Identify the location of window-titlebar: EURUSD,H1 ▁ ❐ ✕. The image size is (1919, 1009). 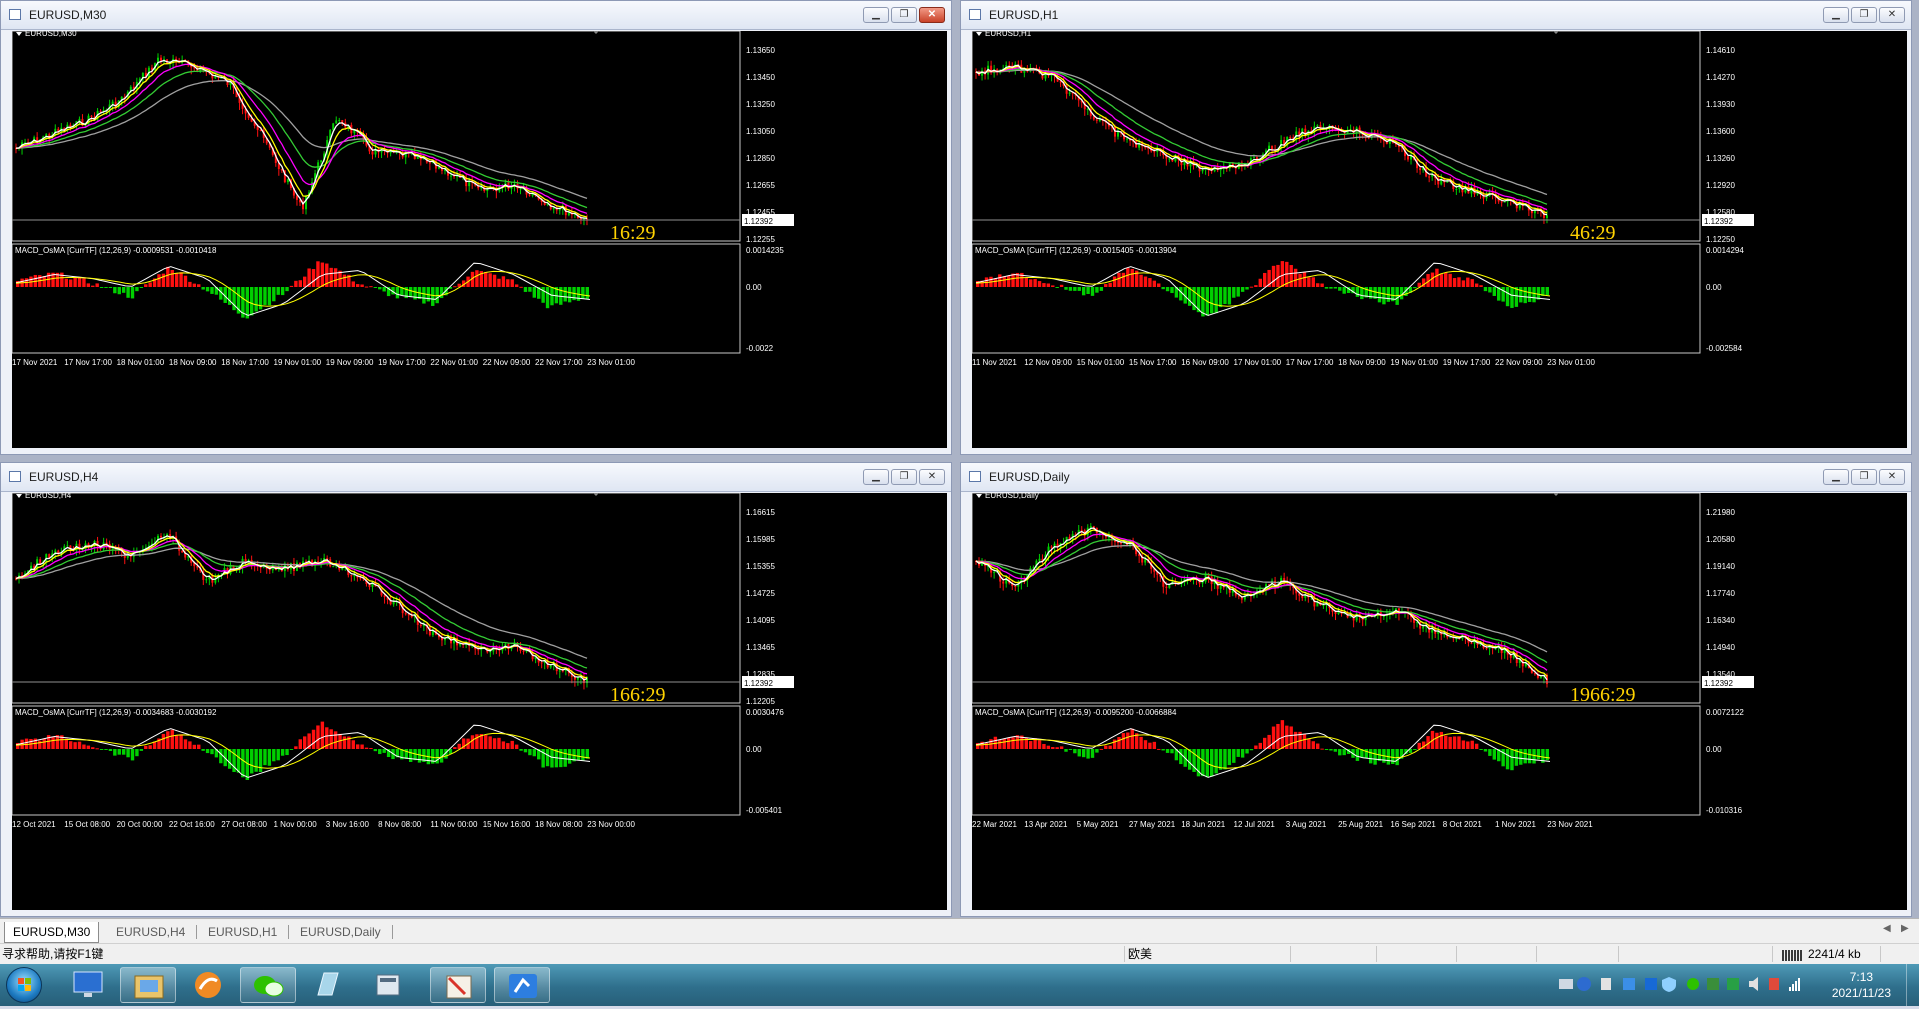
(1436, 15).